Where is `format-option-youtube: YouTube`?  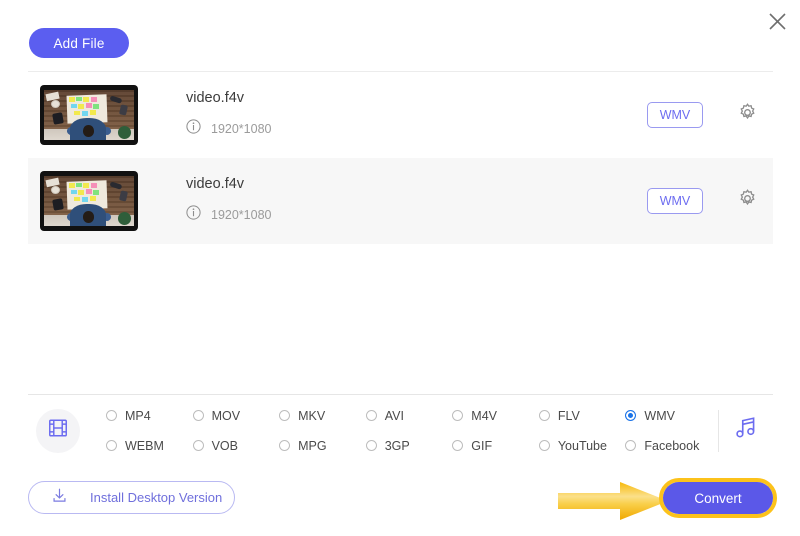
format-option-youtube: YouTube is located at coordinates (582, 446).